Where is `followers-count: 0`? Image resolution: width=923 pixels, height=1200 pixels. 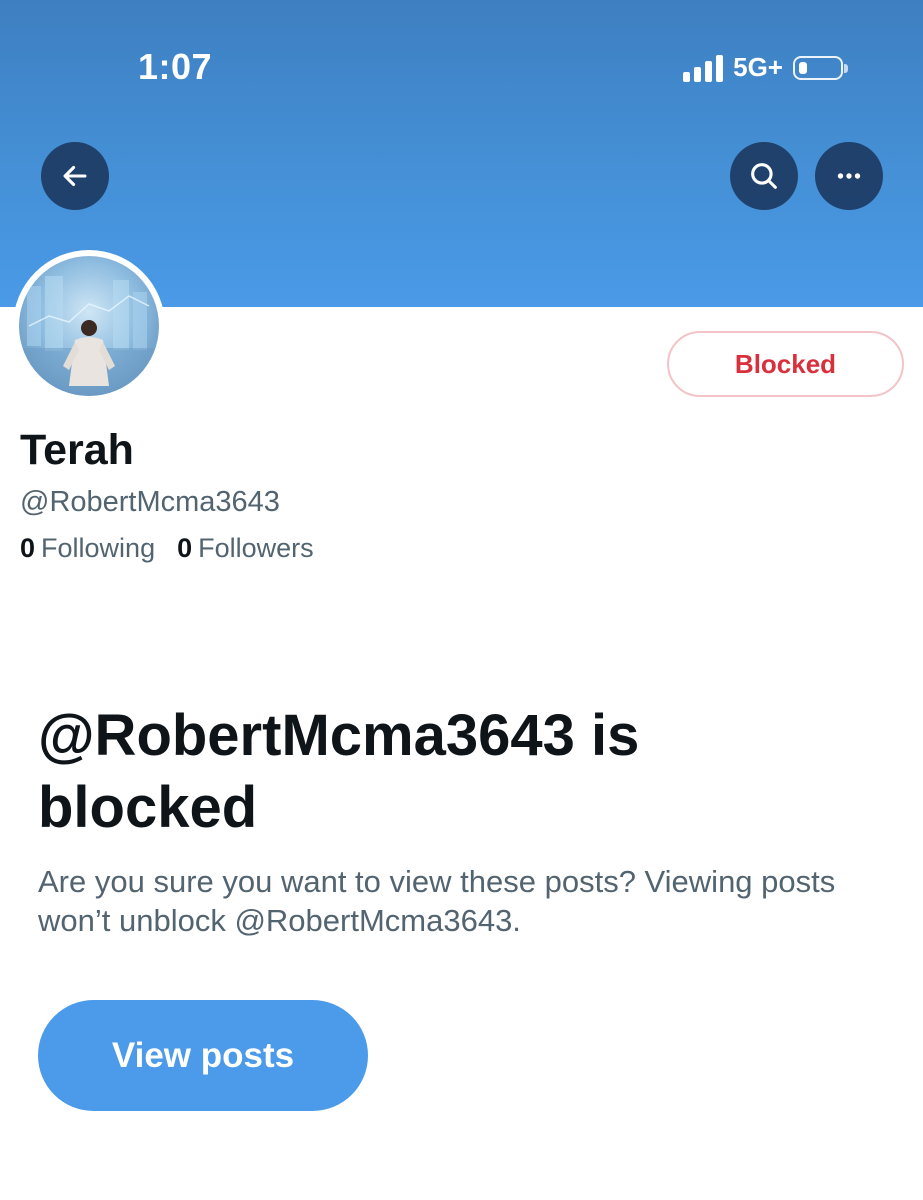 followers-count: 0 is located at coordinates (185, 548).